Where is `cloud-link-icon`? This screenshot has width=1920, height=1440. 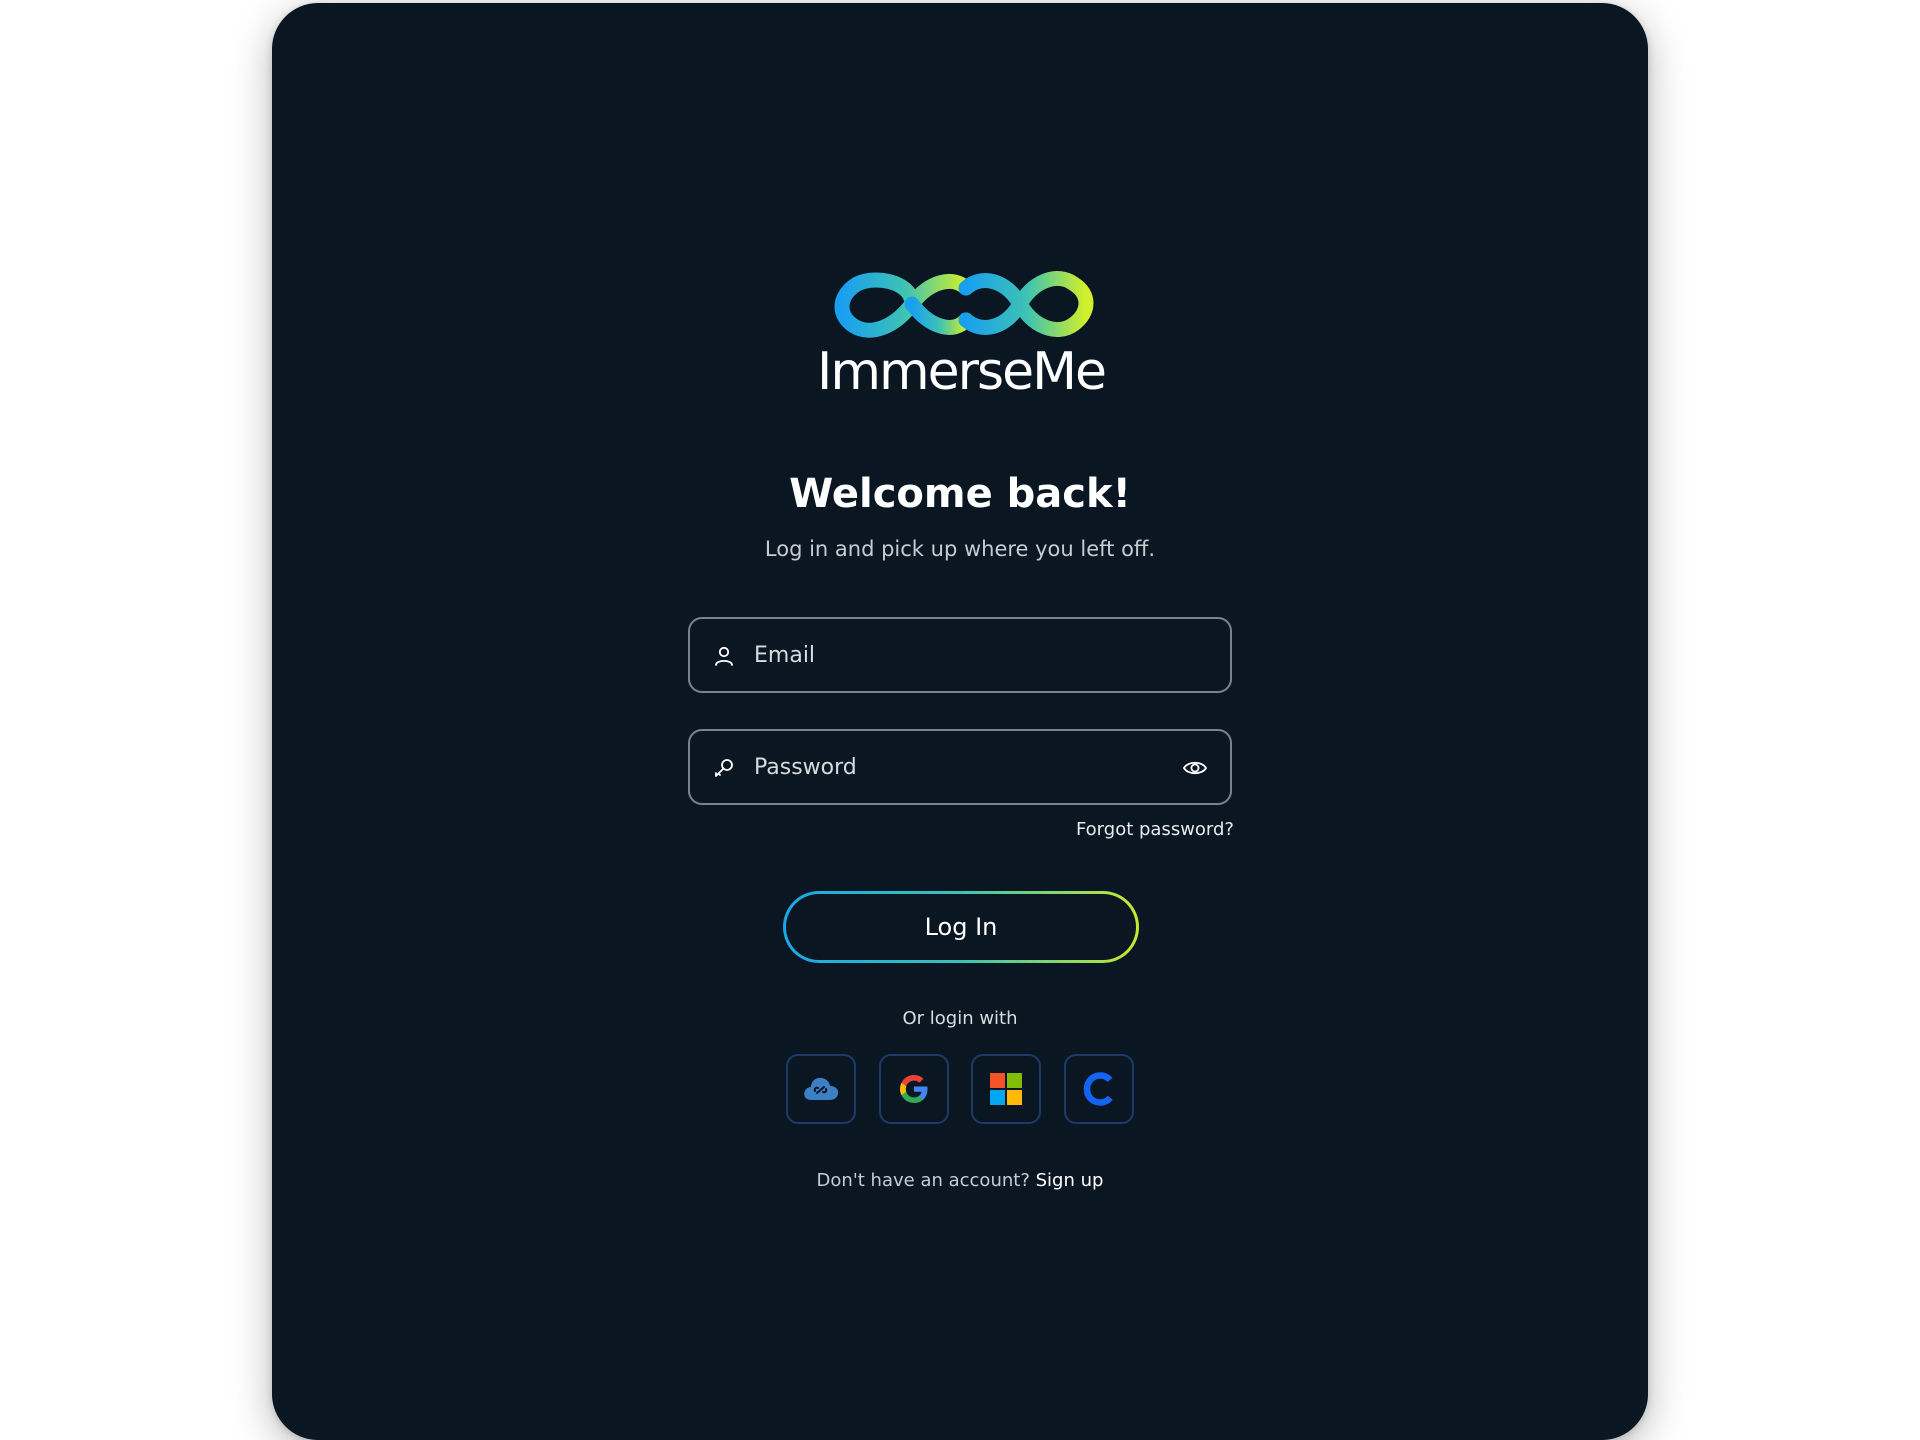
cloud-link-icon is located at coordinates (821, 1088).